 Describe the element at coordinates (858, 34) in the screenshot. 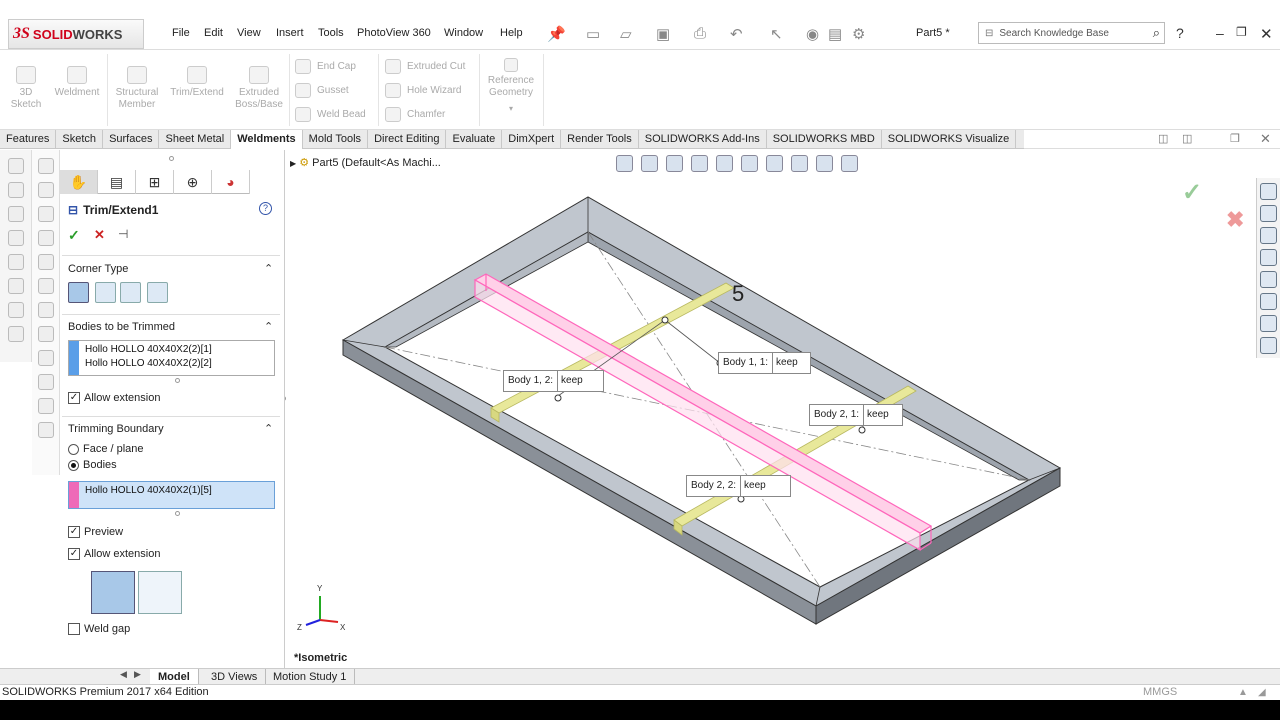

I see `options-gear-icon: ⚙` at that location.